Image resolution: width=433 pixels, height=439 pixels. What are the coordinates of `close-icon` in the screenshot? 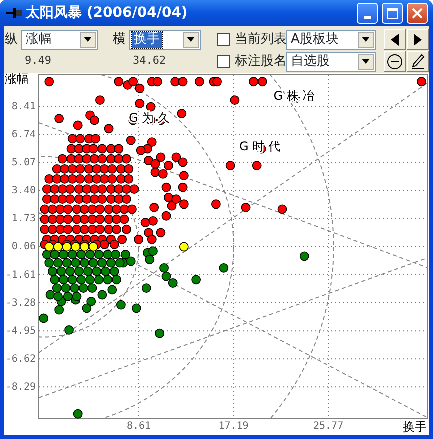 It's located at (417, 13).